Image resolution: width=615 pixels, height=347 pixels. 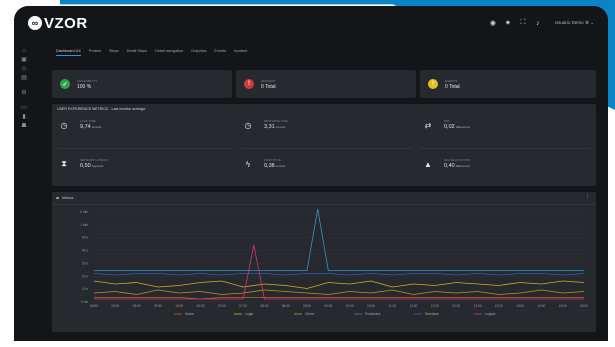 I want to click on x-tick-label: 14:30, so click(x=541, y=306).